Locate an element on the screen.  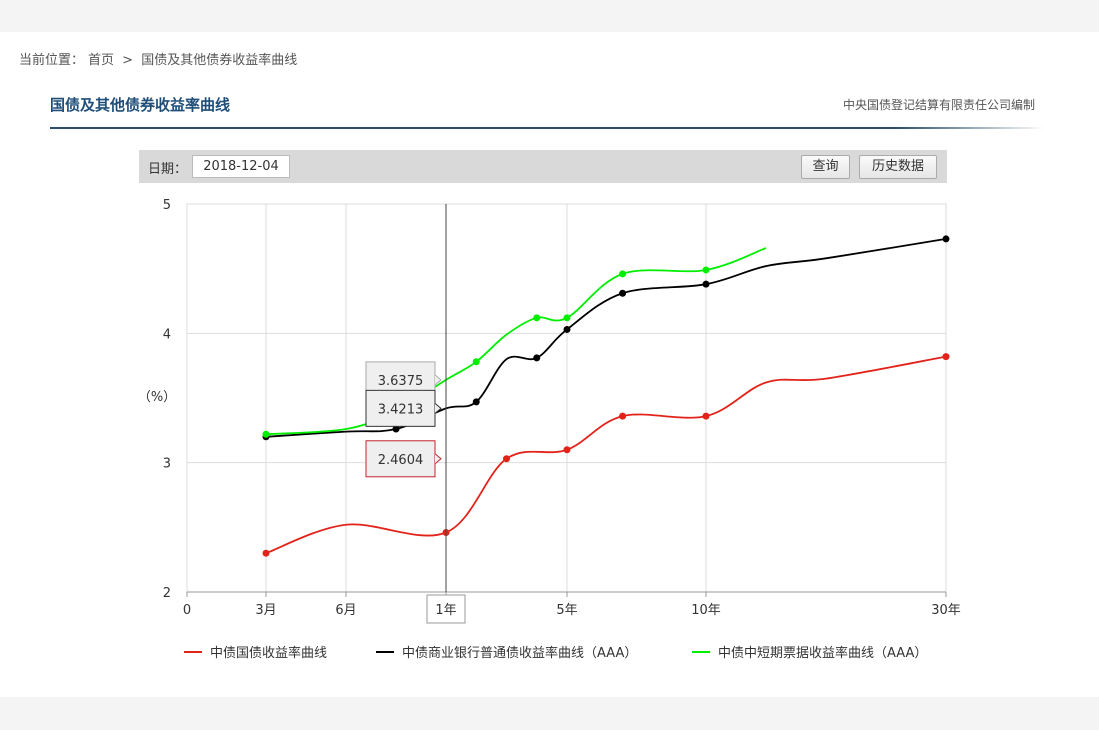
tooltip-bank-value: 3.4213 is located at coordinates (401, 409).